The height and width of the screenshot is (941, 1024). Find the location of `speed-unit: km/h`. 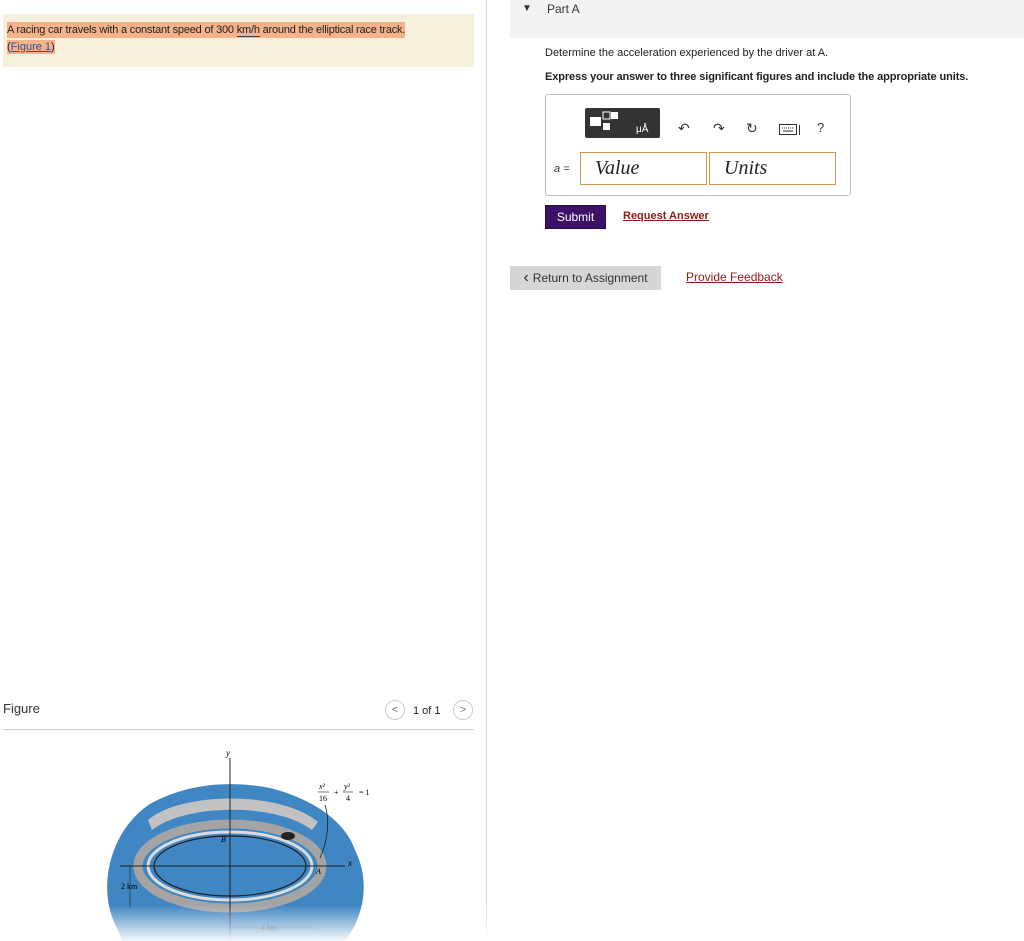

speed-unit: km/h is located at coordinates (248, 30).